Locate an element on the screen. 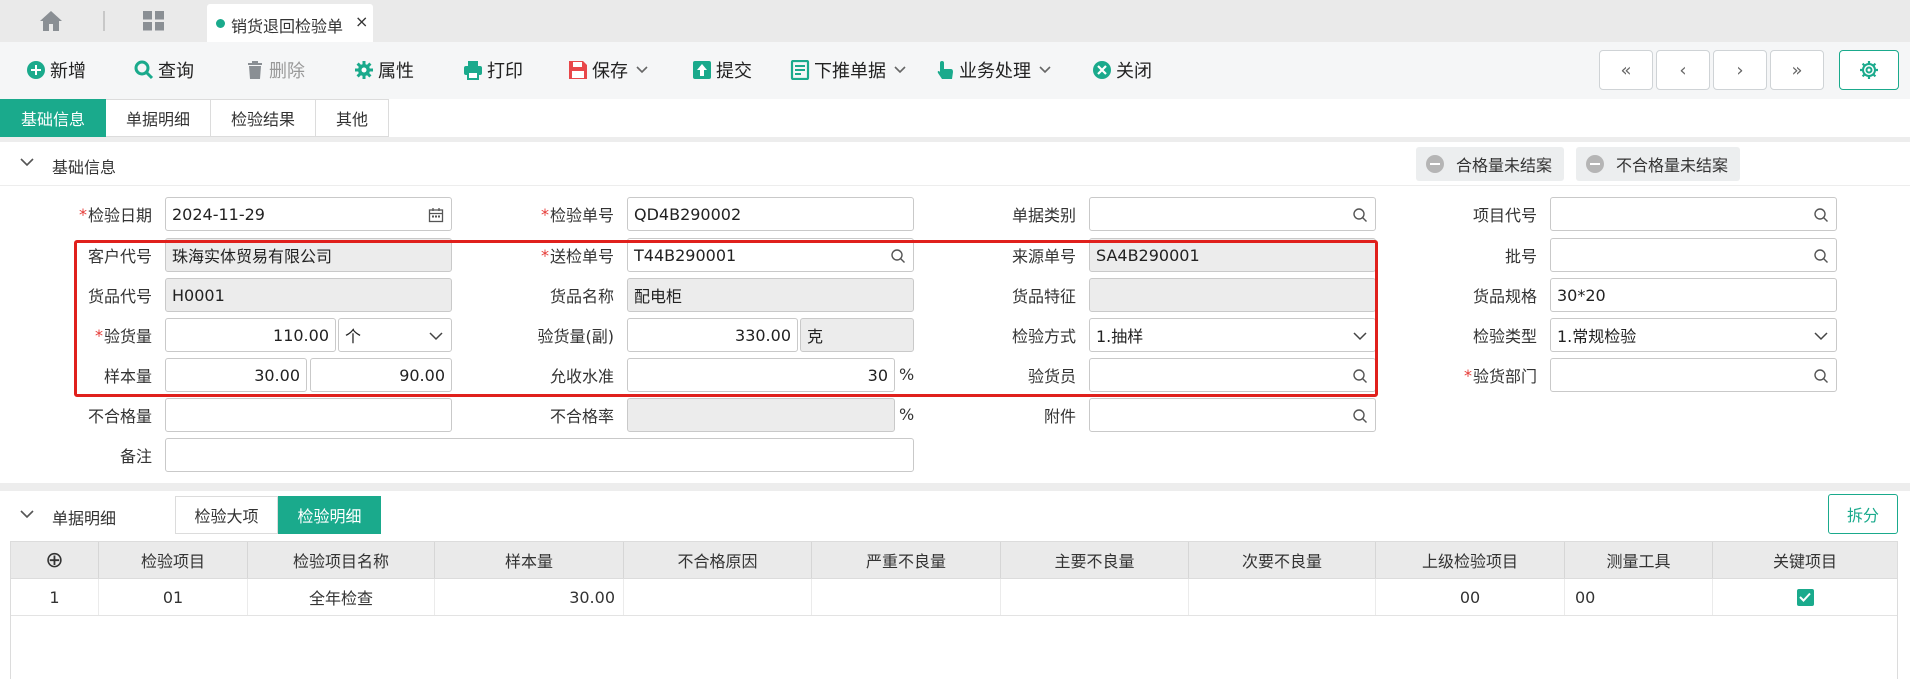 Image resolution: width=1910 pixels, height=679 pixels. fail-status-label: 不合格量未结案 is located at coordinates (1672, 165).